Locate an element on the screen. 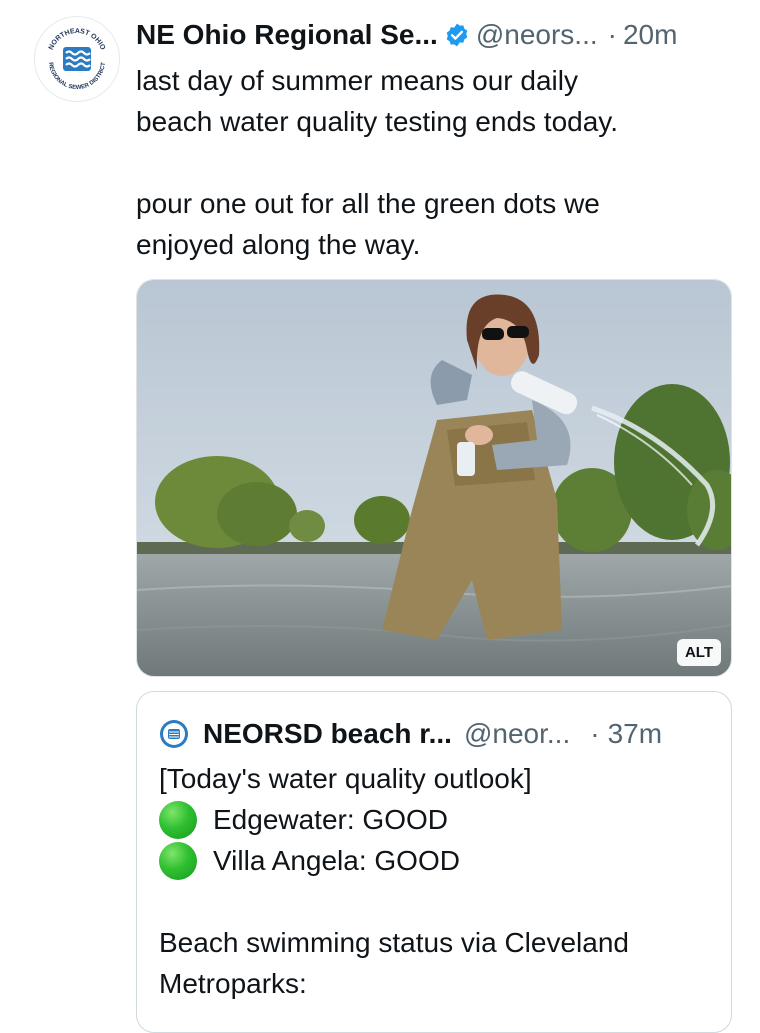 The height and width of the screenshot is (1033, 760). quoted-timestamp: 37m is located at coordinates (635, 734).